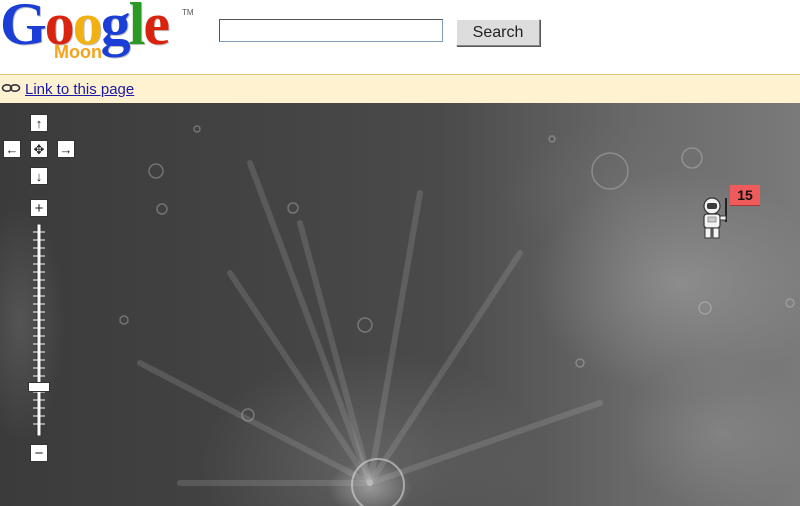 The width and height of the screenshot is (800, 506). Describe the element at coordinates (39, 208) in the screenshot. I see `zoom-in-button: +` at that location.